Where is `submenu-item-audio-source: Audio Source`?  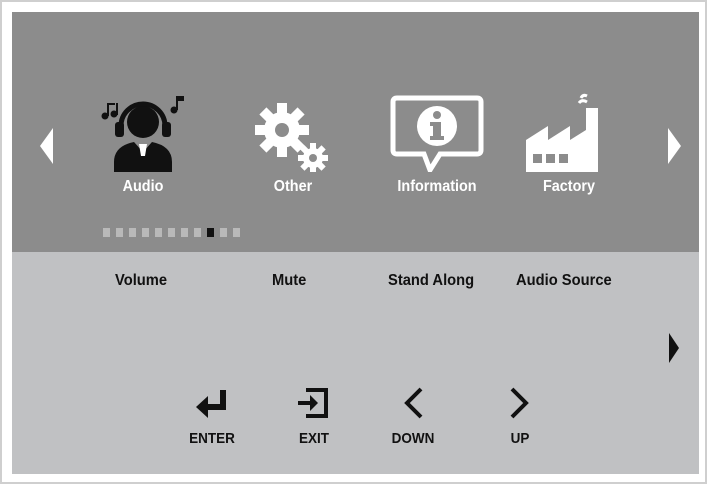
submenu-item-audio-source: Audio Source is located at coordinates (564, 281).